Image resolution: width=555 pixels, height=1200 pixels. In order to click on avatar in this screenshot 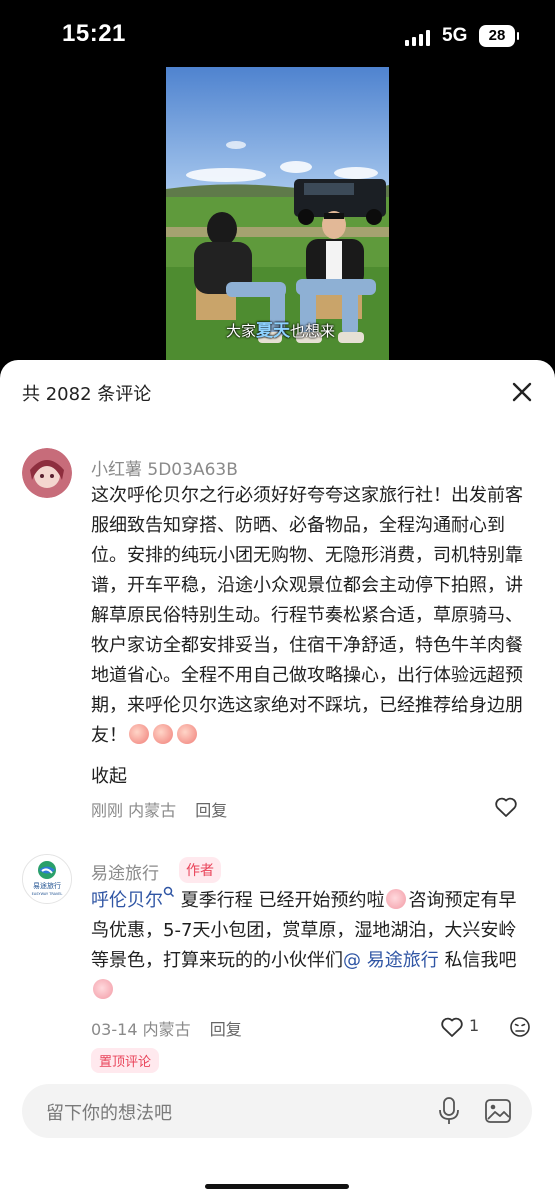, I will do `click(47, 473)`.